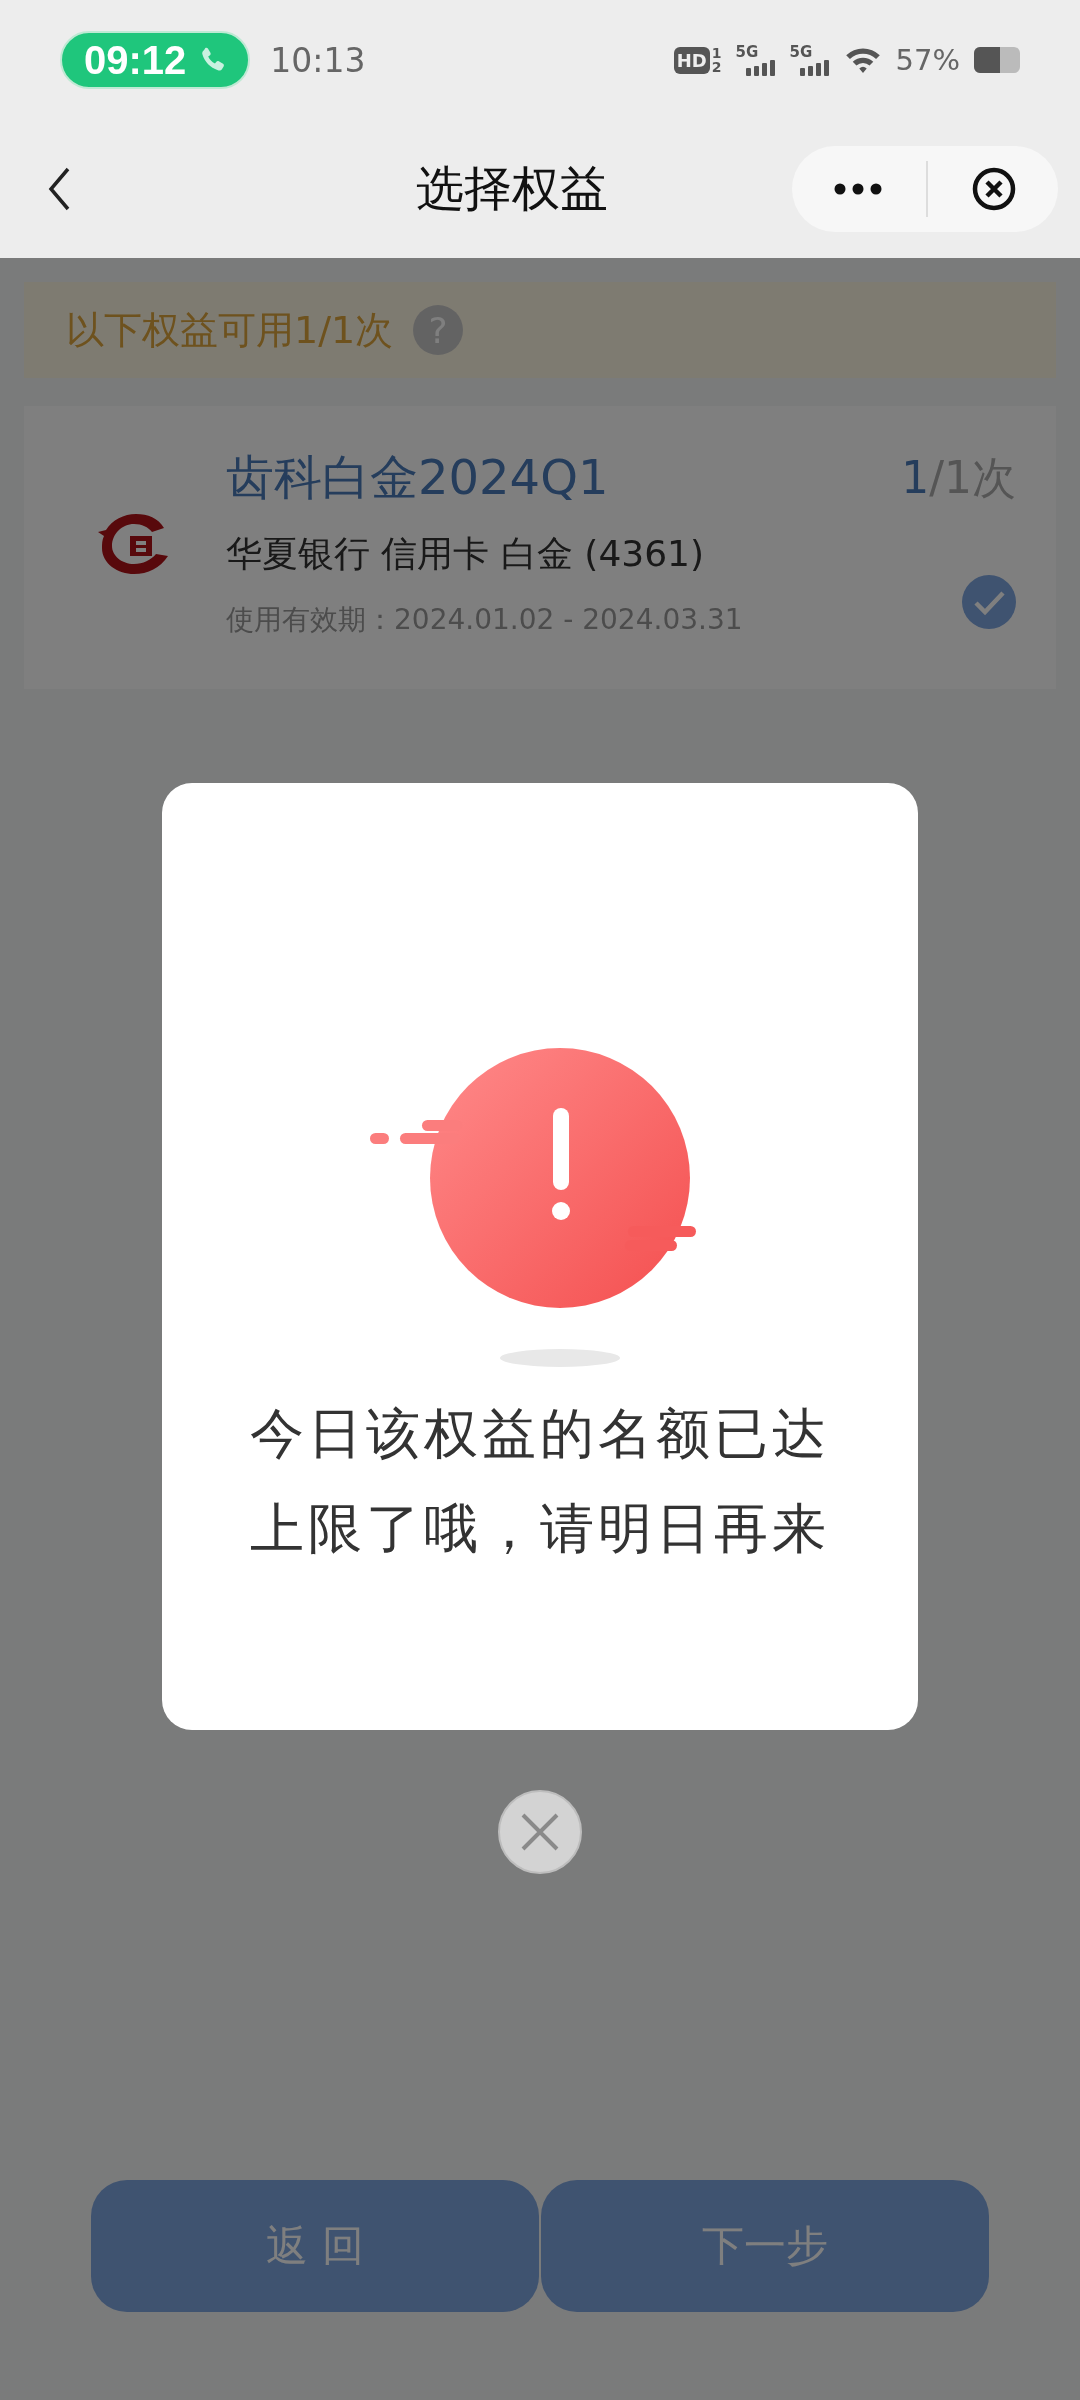  What do you see at coordinates (540, 1434) in the screenshot?
I see `dialog-message: 今日该权益的名额已达` at bounding box center [540, 1434].